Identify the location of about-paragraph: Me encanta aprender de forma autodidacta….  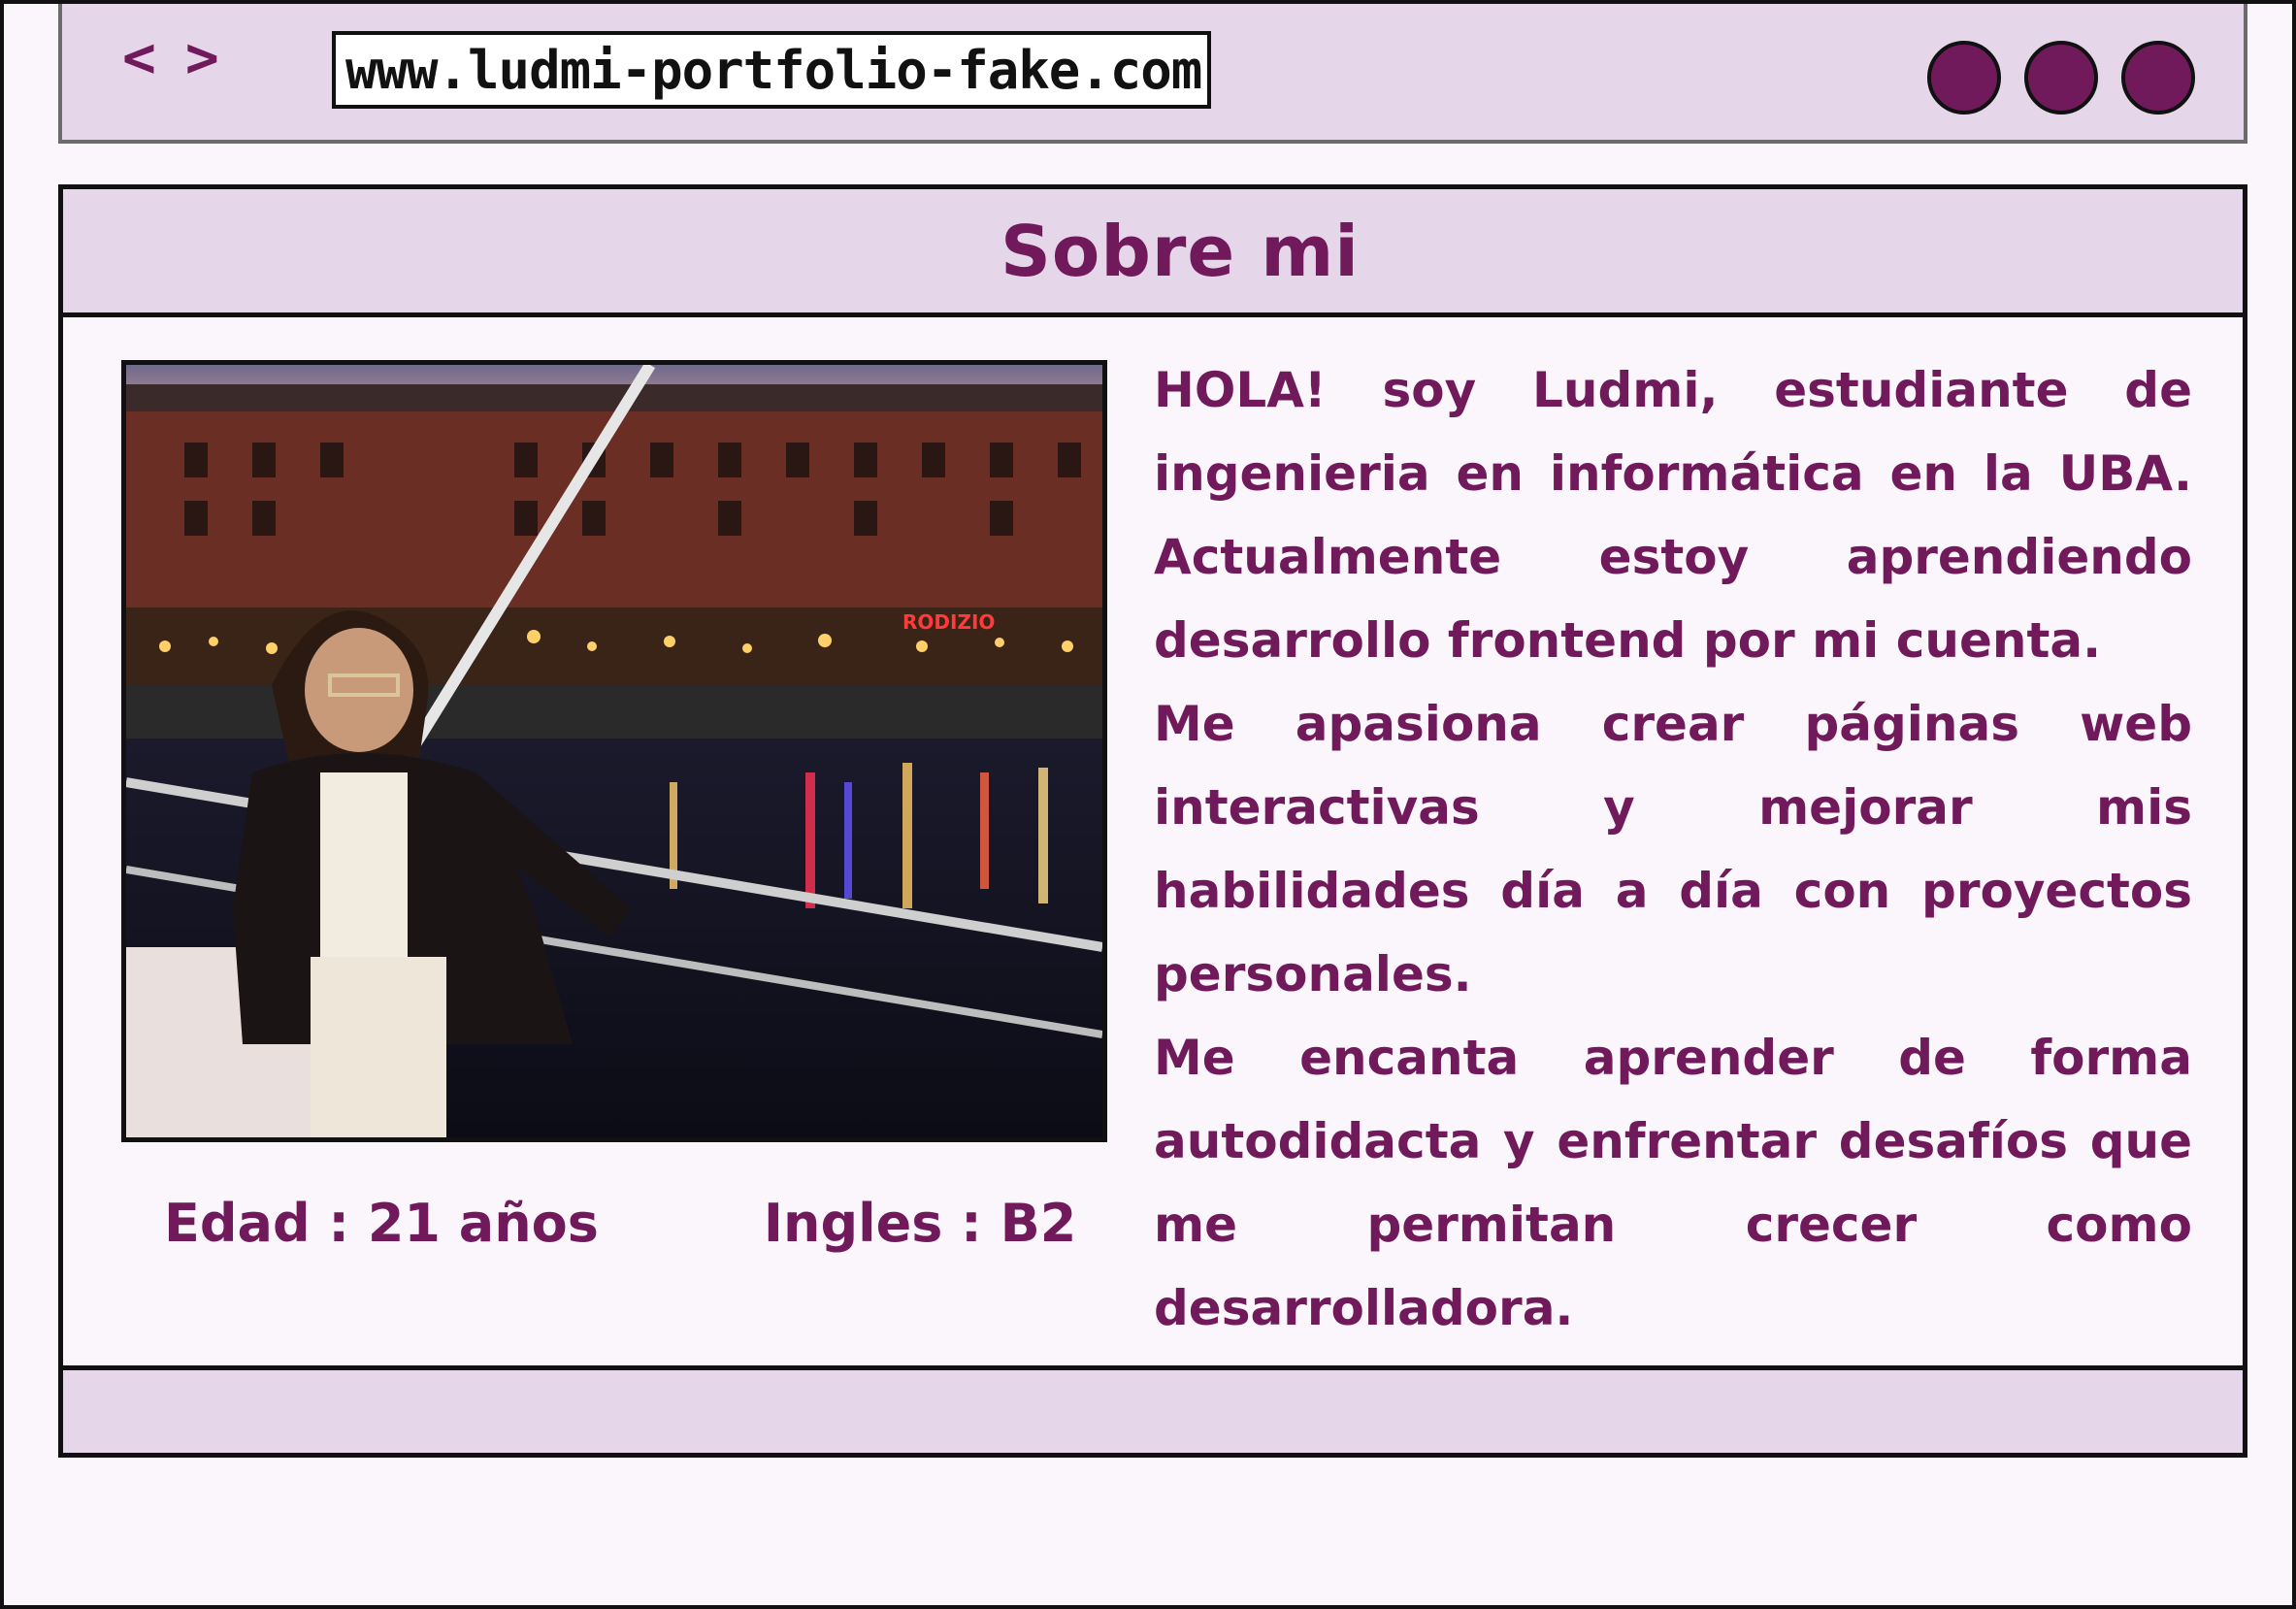
(1673, 1183).